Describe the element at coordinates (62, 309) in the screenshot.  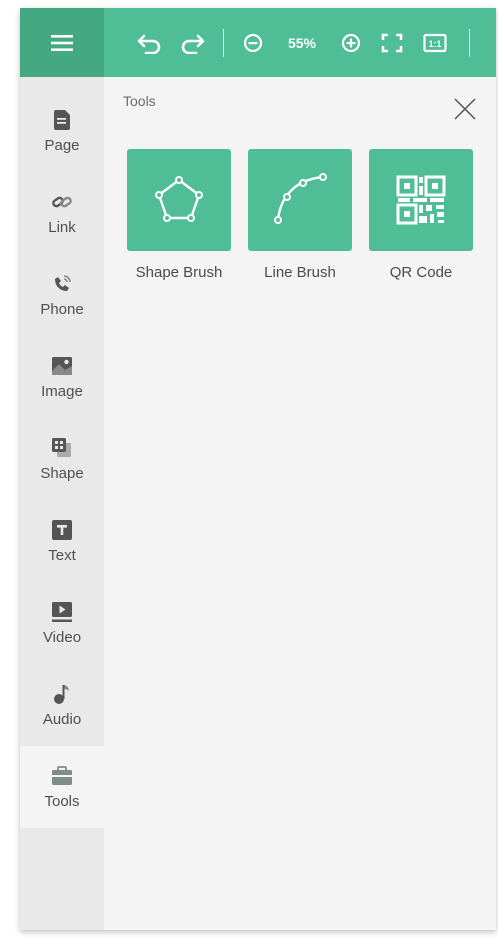
I see `sidebar-item-label: Phone` at that location.